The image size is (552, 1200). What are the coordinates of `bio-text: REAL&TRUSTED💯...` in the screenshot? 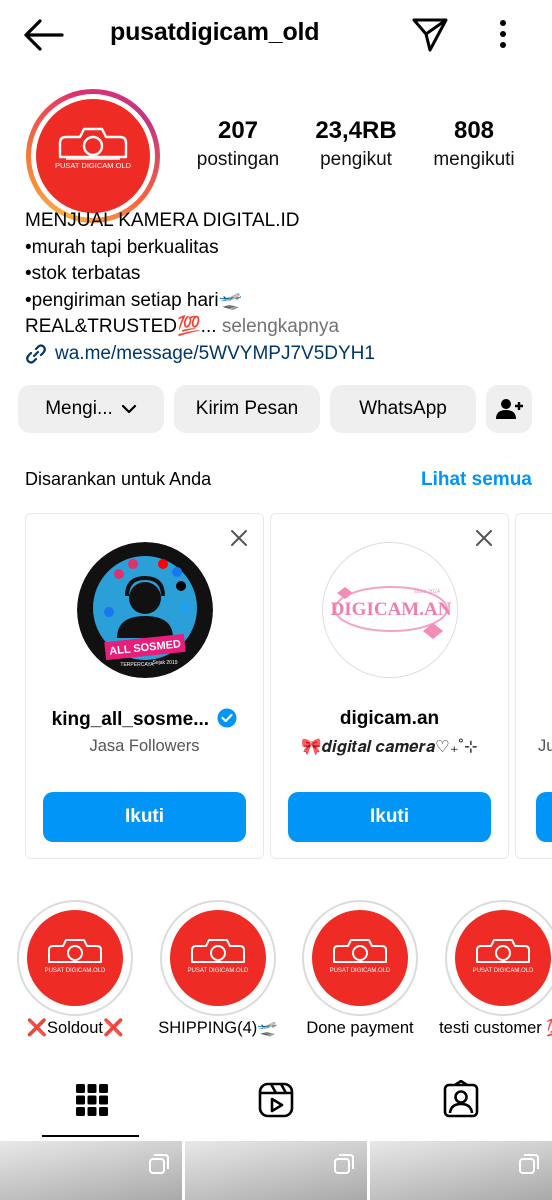 It's located at (121, 326).